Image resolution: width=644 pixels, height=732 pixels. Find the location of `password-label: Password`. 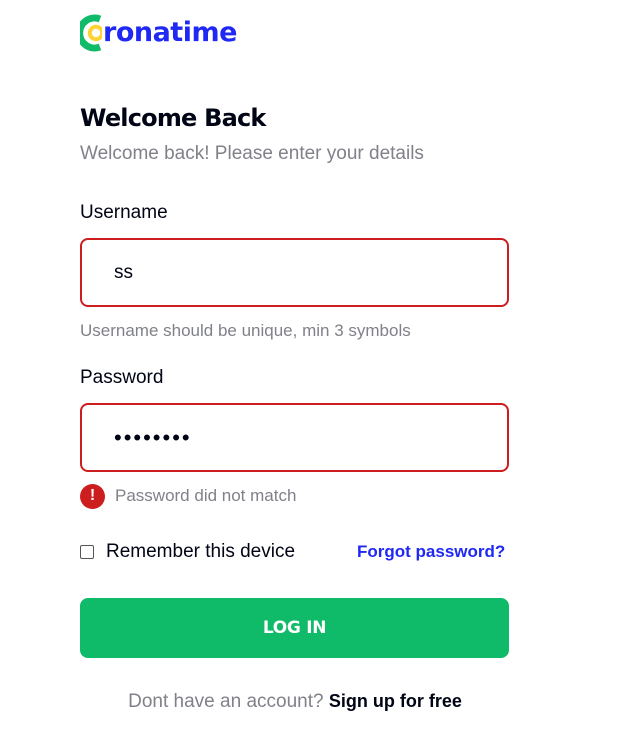

password-label: Password is located at coordinates (122, 377).